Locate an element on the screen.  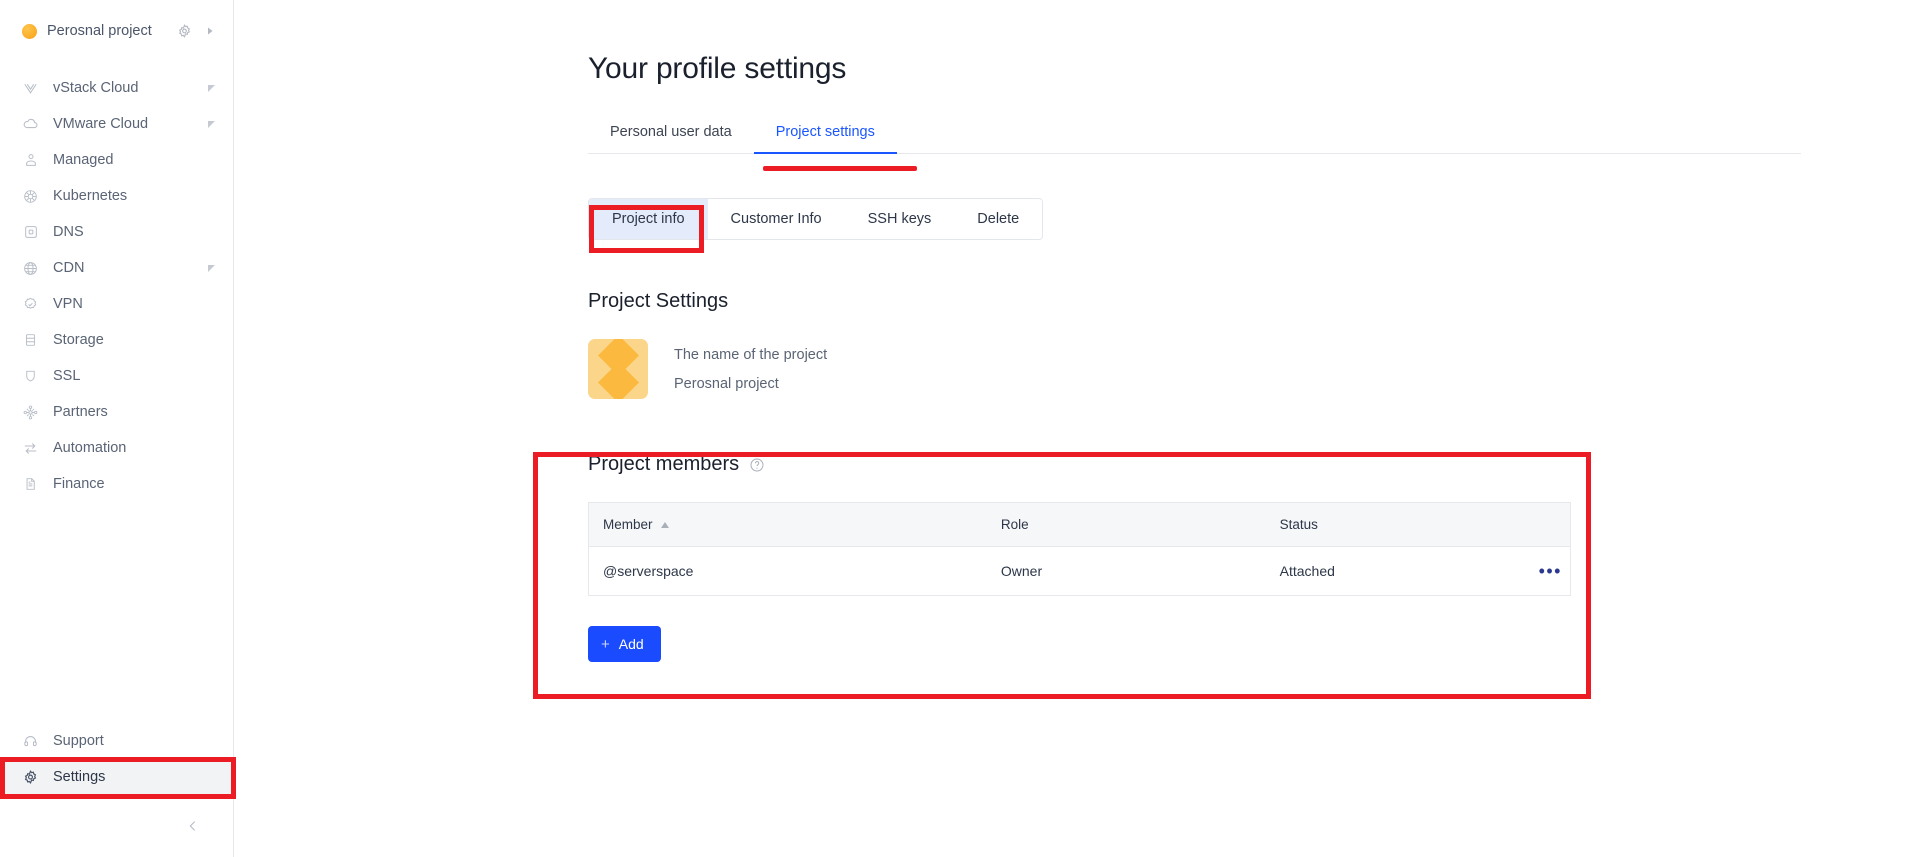
sidebar-item-label: Kubernetes is located at coordinates (90, 196).